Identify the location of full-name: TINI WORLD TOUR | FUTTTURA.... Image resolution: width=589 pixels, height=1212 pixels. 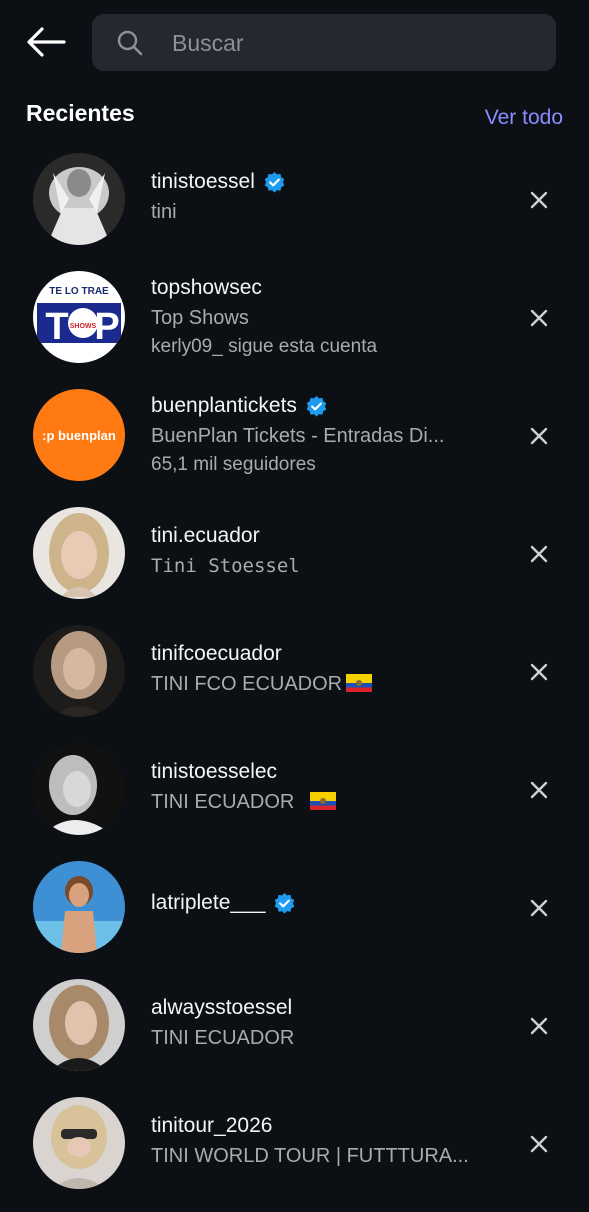
(310, 1156).